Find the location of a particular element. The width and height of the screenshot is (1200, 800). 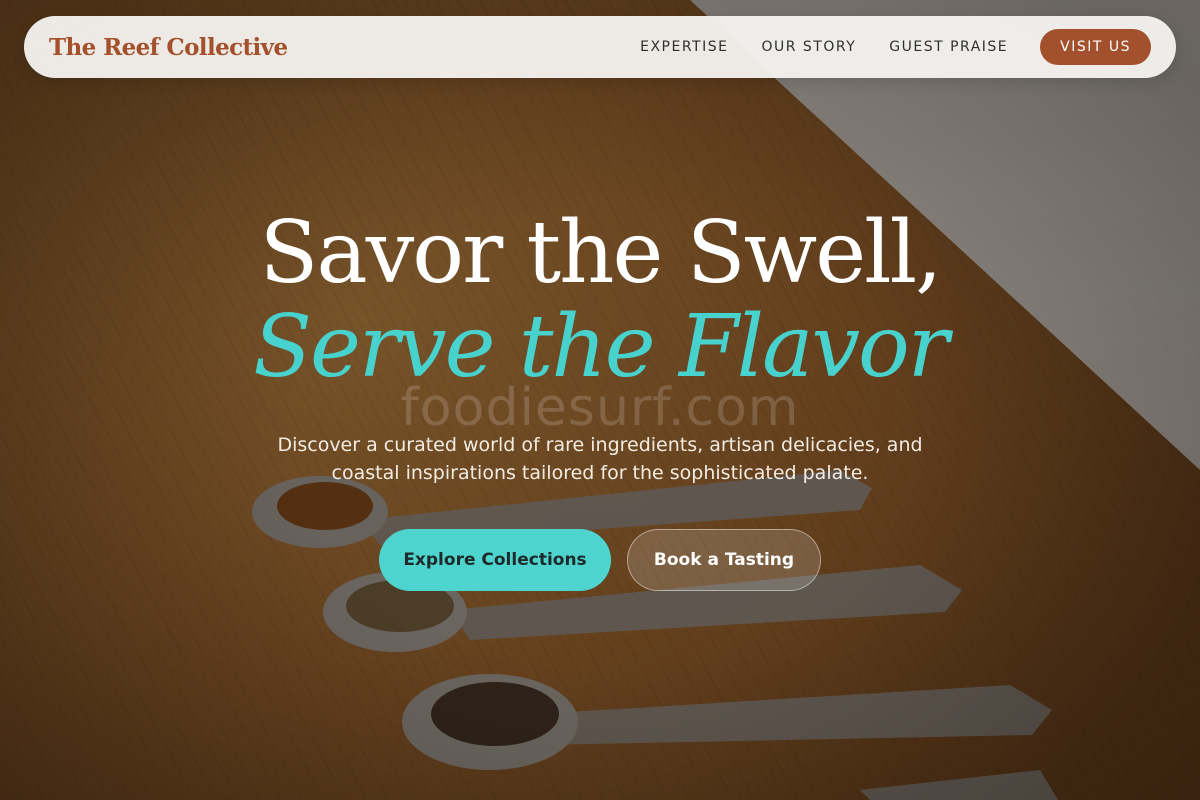

hero-title-accent: Serve the Flavor is located at coordinates (601, 347).